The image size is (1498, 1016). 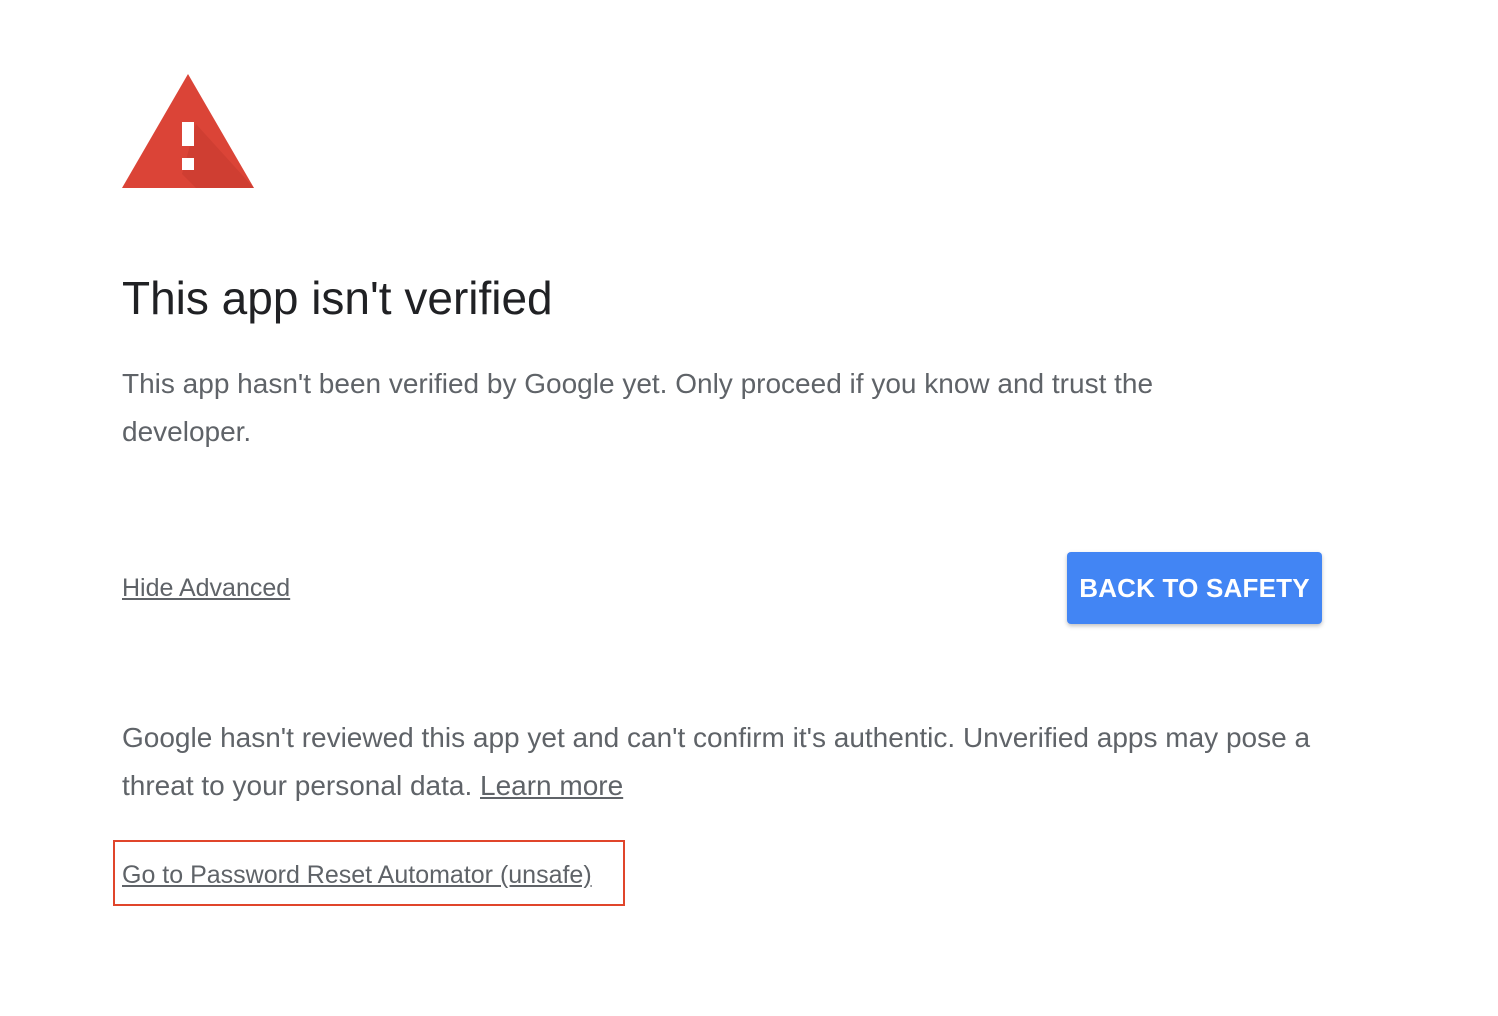 I want to click on hide-advanced-link: Hide Advanced, so click(x=206, y=588).